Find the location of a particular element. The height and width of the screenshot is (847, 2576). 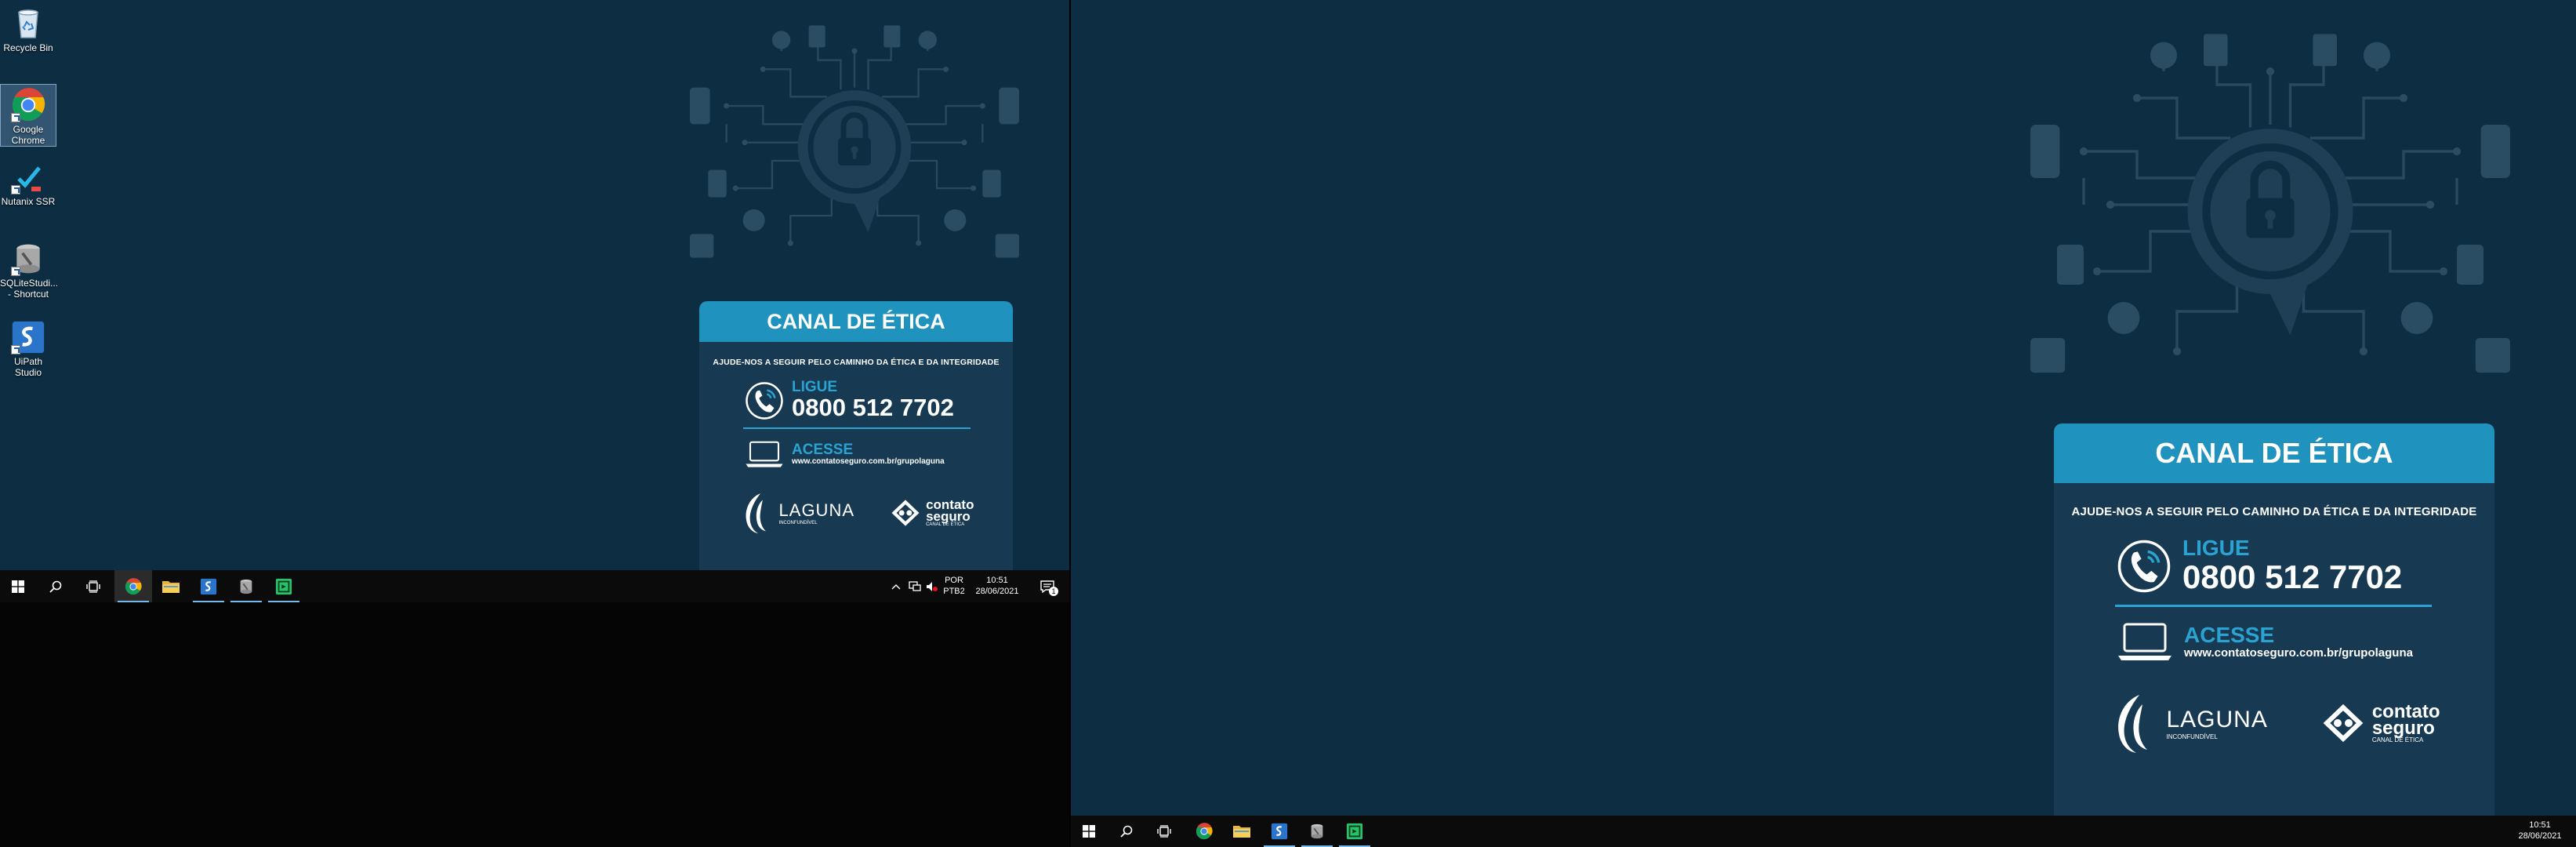

laguna-logo-name: LAGUNA is located at coordinates (817, 510).